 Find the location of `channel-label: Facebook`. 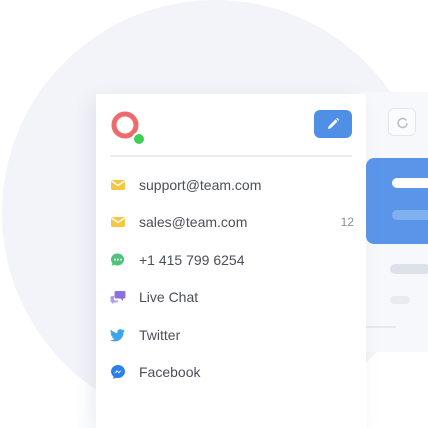

channel-label: Facebook is located at coordinates (170, 372).